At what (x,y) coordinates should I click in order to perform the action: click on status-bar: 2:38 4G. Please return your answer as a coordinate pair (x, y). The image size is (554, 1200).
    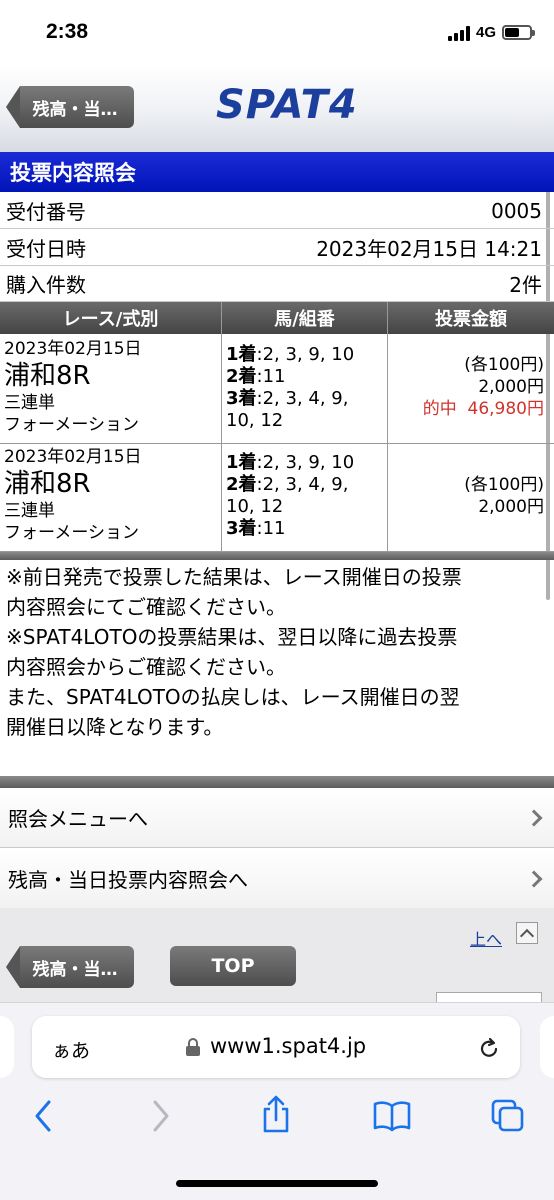
    Looking at the image, I should click on (277, 33).